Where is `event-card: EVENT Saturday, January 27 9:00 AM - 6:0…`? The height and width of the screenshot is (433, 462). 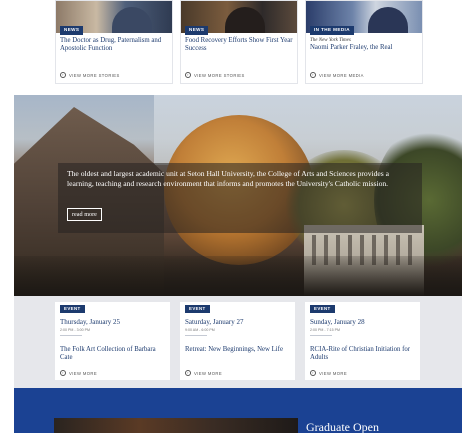
event-card: EVENT Saturday, January 27 9:00 AM - 6:0… is located at coordinates (237, 341).